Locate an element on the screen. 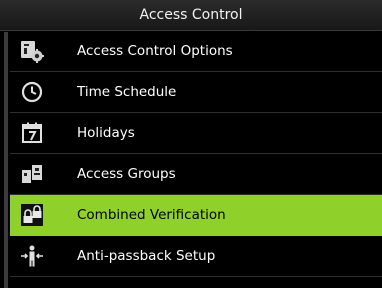 The image size is (382, 288). menu-item-label: Time Schedule is located at coordinates (127, 92).